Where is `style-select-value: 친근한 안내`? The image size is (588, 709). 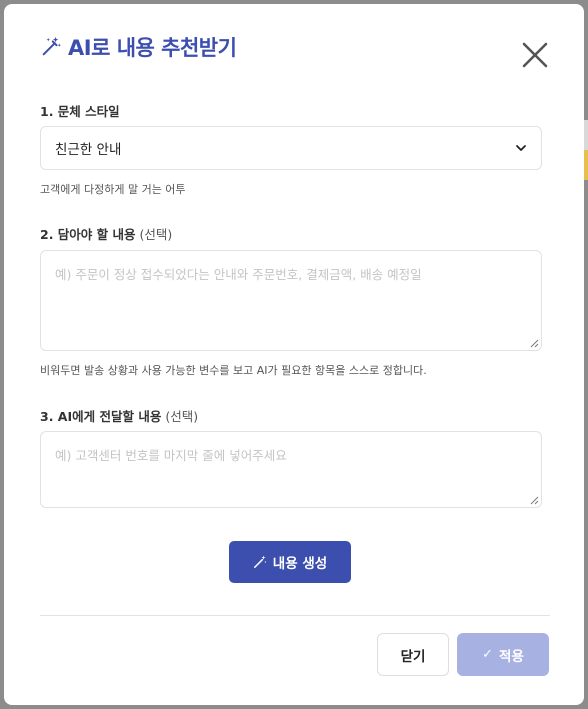
style-select-value: 친근한 안내 is located at coordinates (88, 150).